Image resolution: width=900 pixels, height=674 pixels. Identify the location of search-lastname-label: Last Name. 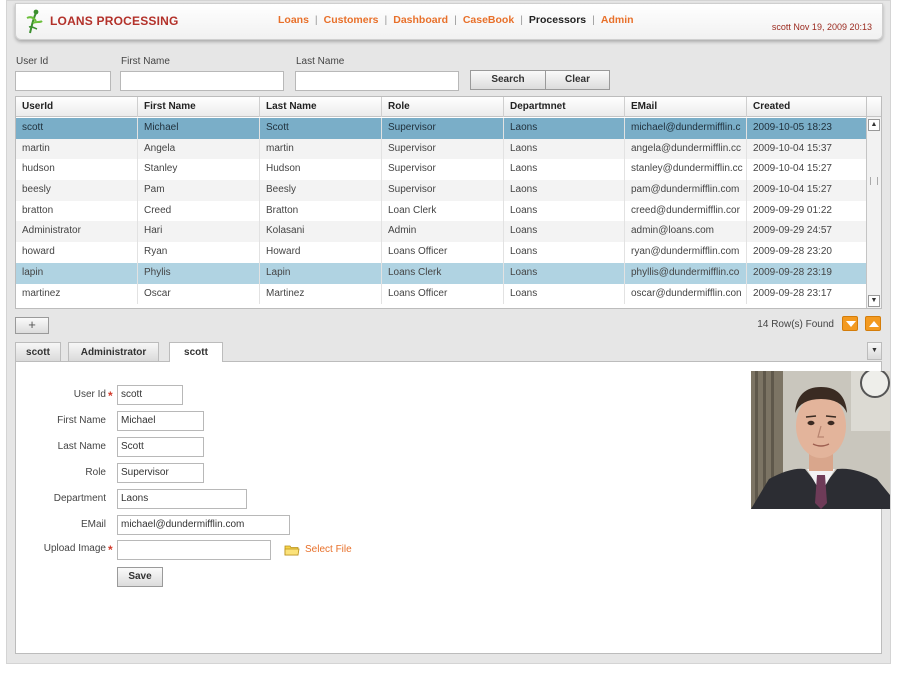
(320, 61).